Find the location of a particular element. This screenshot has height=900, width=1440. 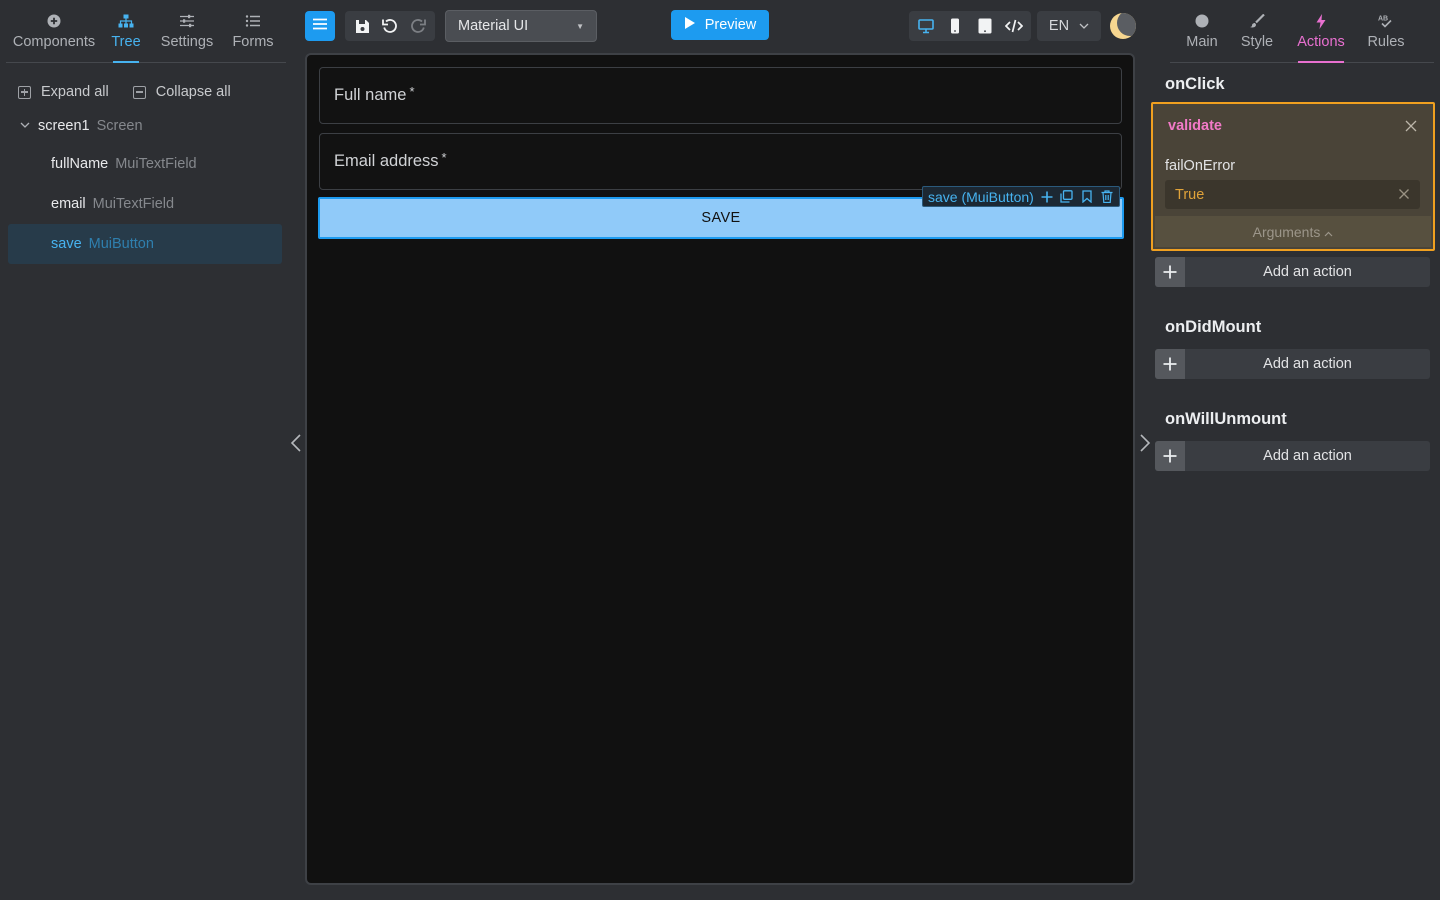

redo-icon is located at coordinates (418, 26).